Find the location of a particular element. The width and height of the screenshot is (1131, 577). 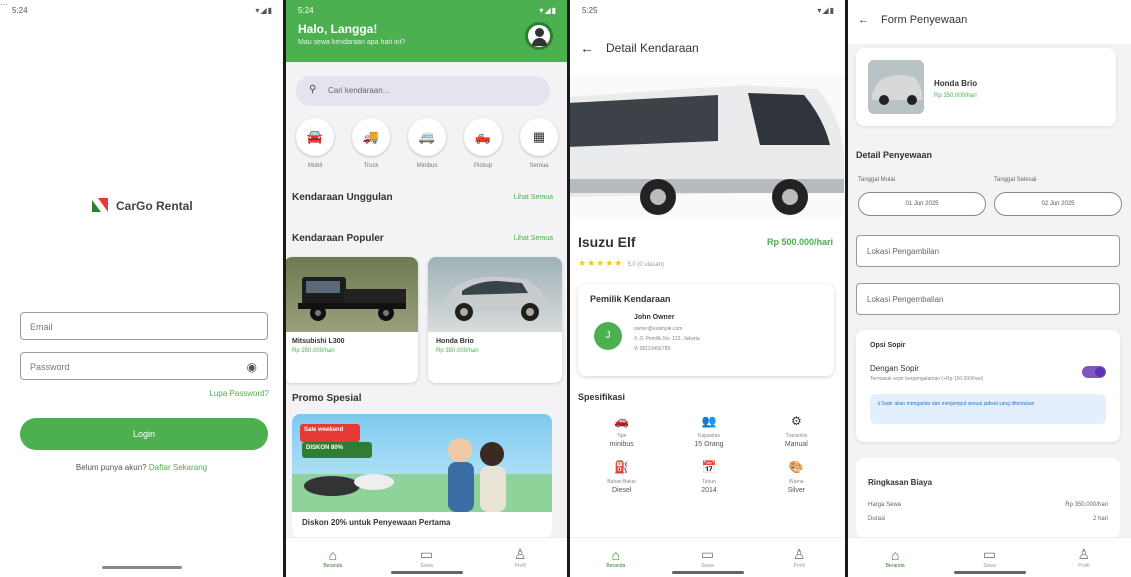

status-bar: 5:24 ▾◢▮ is located at coordinates (141, 10).